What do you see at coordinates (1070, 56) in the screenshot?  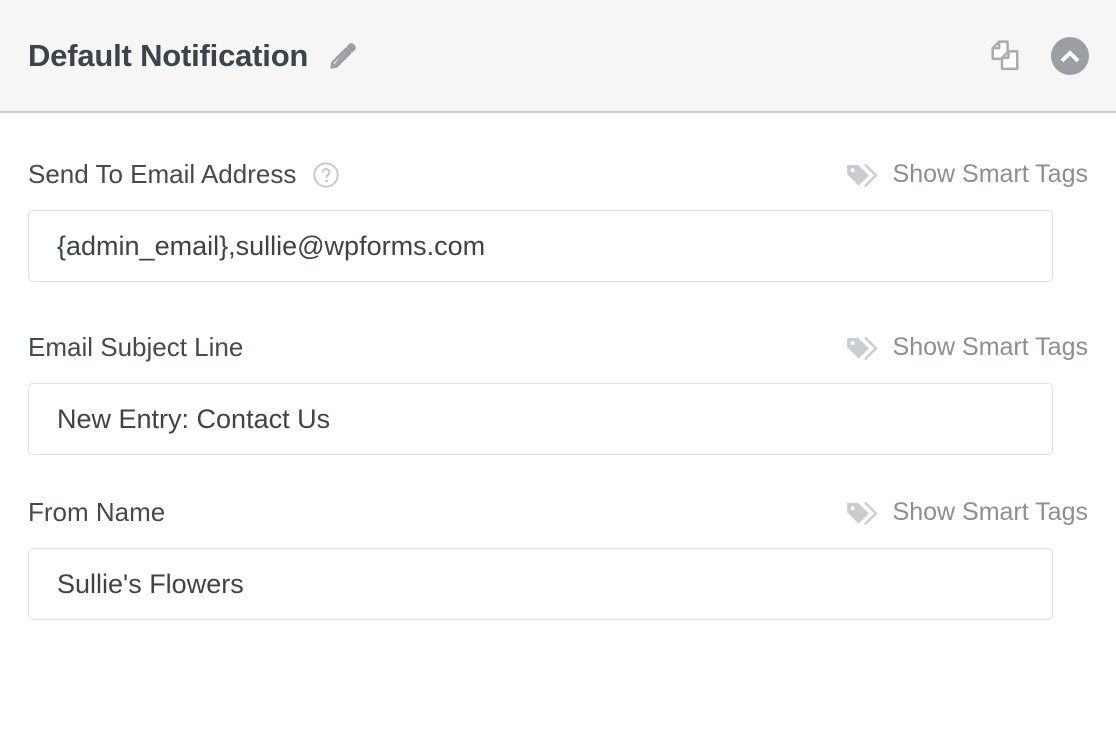 I see `chevron-up-circle-icon` at bounding box center [1070, 56].